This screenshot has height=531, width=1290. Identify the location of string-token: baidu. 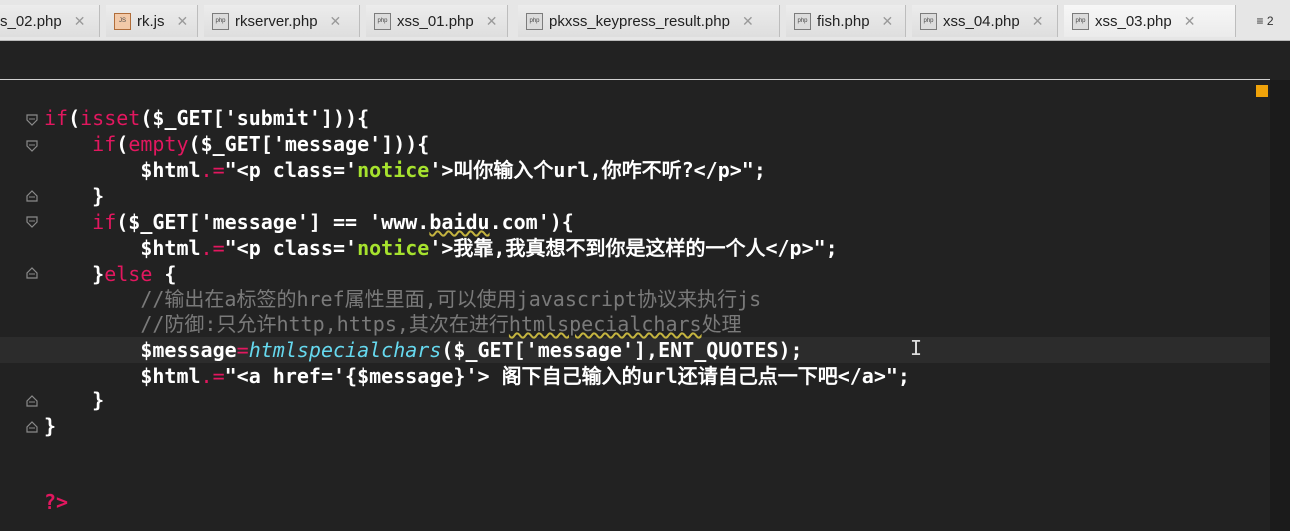
(459, 222).